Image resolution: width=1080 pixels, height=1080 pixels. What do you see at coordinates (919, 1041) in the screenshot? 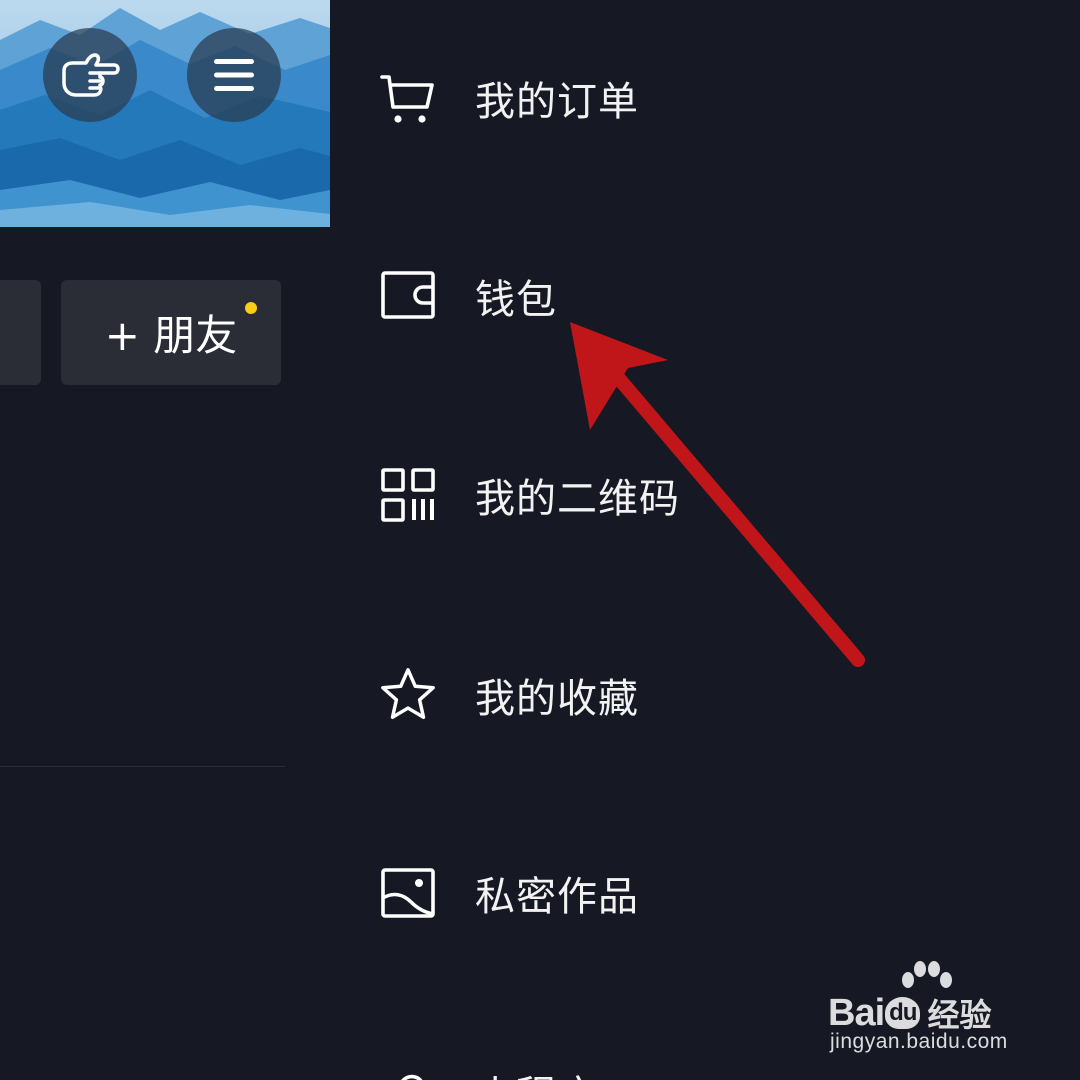
I see `watermark-url: jingyan.baidu.com` at bounding box center [919, 1041].